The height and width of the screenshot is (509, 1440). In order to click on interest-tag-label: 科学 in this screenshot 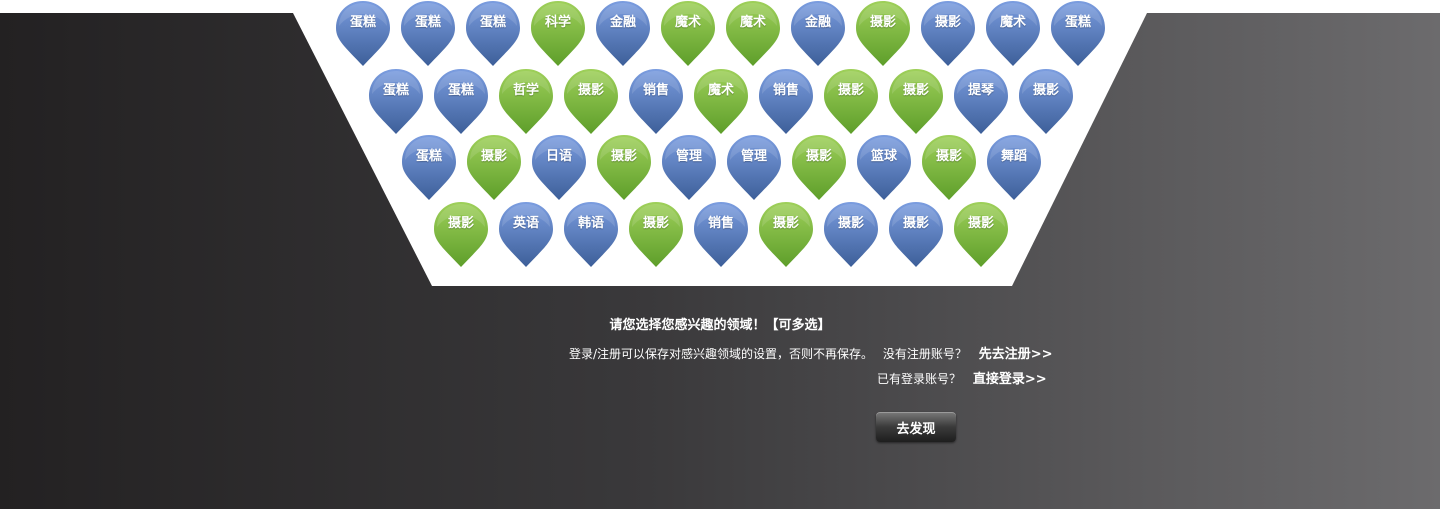, I will do `click(557, 22)`.